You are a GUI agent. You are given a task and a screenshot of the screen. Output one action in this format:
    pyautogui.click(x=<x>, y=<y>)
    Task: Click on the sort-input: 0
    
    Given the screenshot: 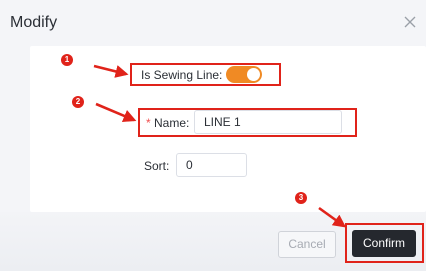 What is the action you would take?
    pyautogui.click(x=211, y=165)
    